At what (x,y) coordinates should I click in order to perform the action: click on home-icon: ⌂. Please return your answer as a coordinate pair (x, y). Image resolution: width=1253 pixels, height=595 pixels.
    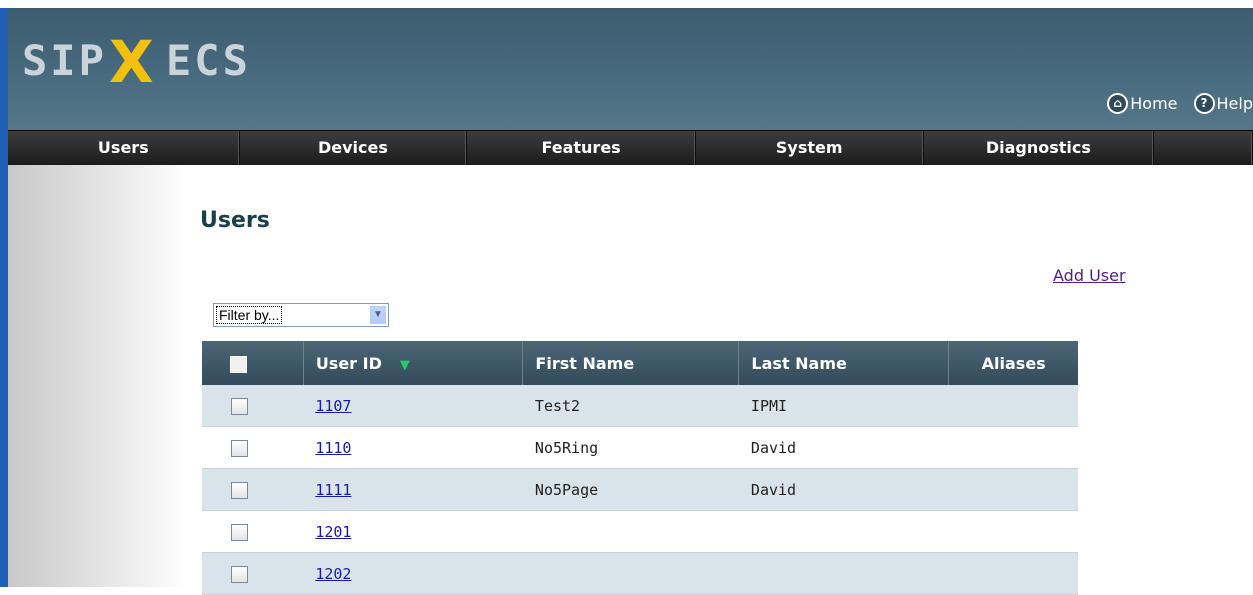
    Looking at the image, I should click on (1118, 103).